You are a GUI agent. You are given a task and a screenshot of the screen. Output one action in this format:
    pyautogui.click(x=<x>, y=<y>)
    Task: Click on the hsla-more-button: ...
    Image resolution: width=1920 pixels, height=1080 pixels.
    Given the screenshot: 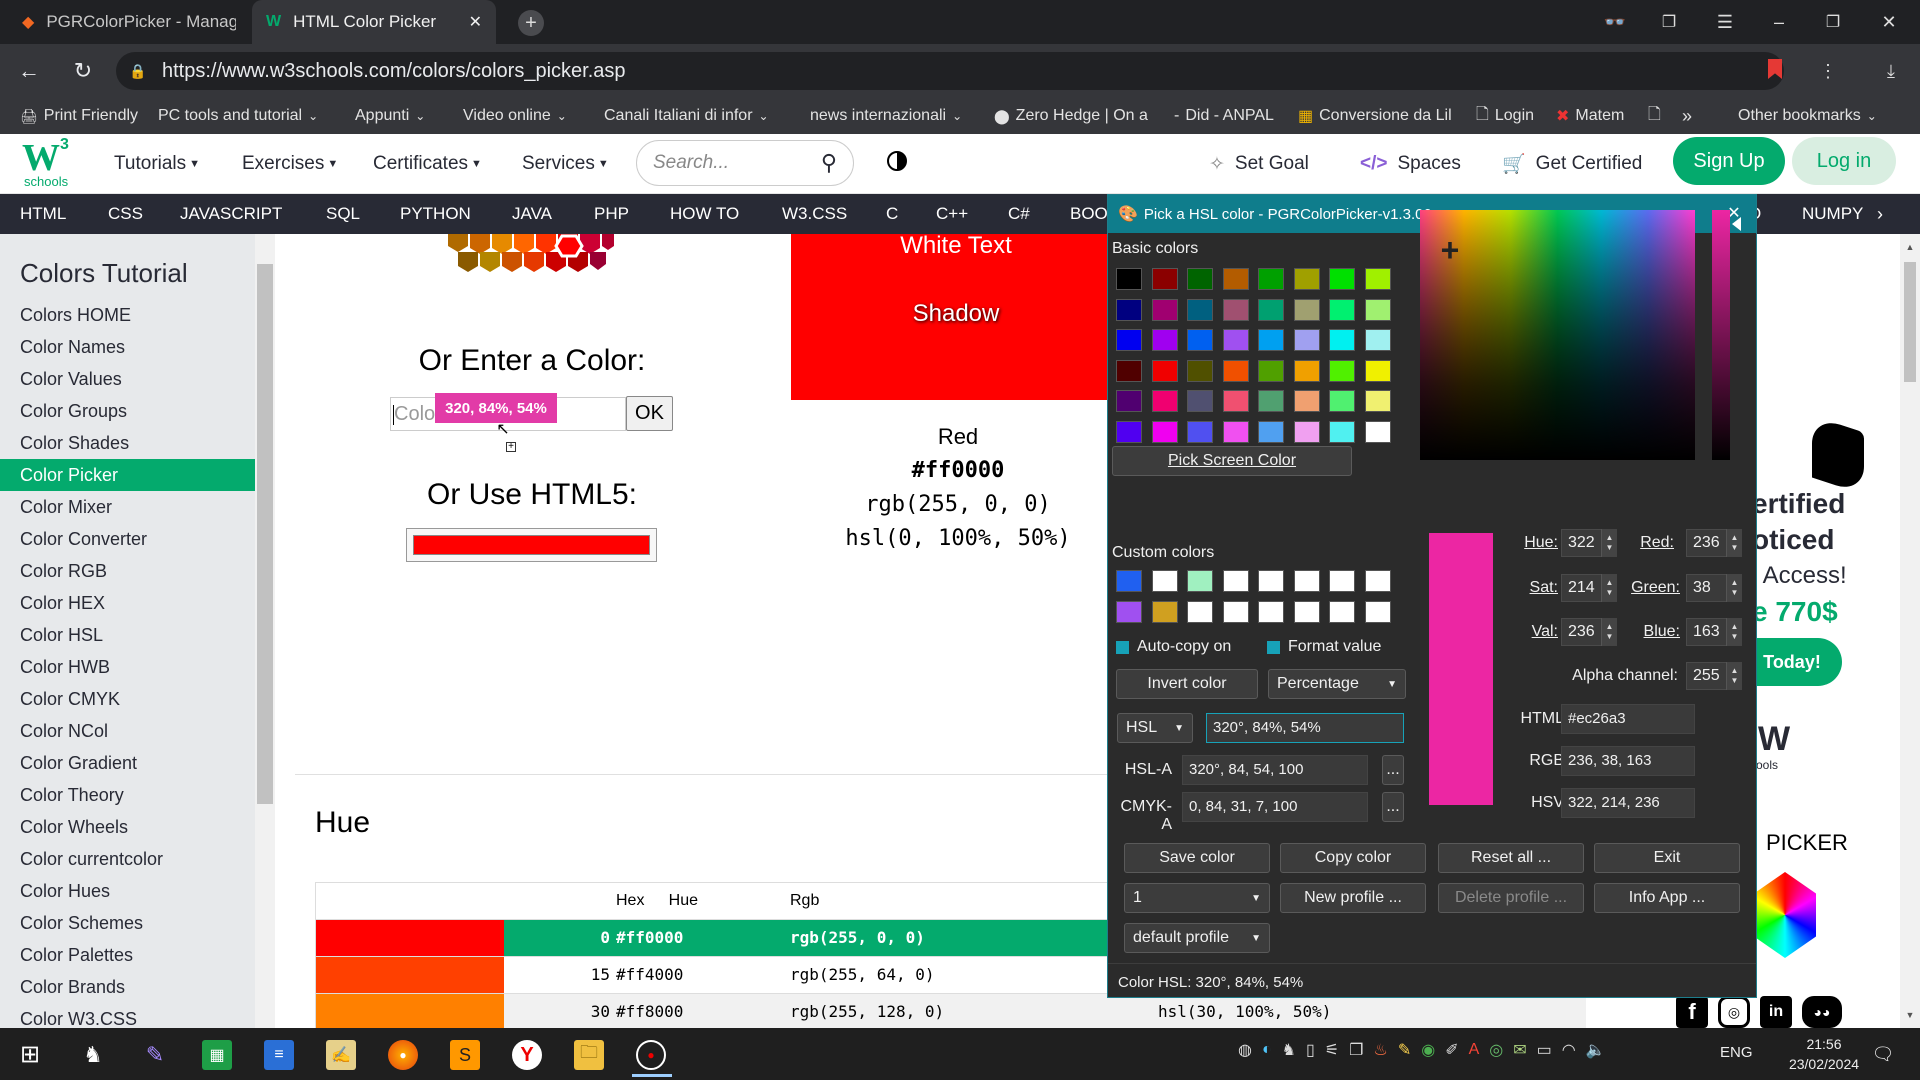 What is the action you would take?
    pyautogui.click(x=1393, y=770)
    